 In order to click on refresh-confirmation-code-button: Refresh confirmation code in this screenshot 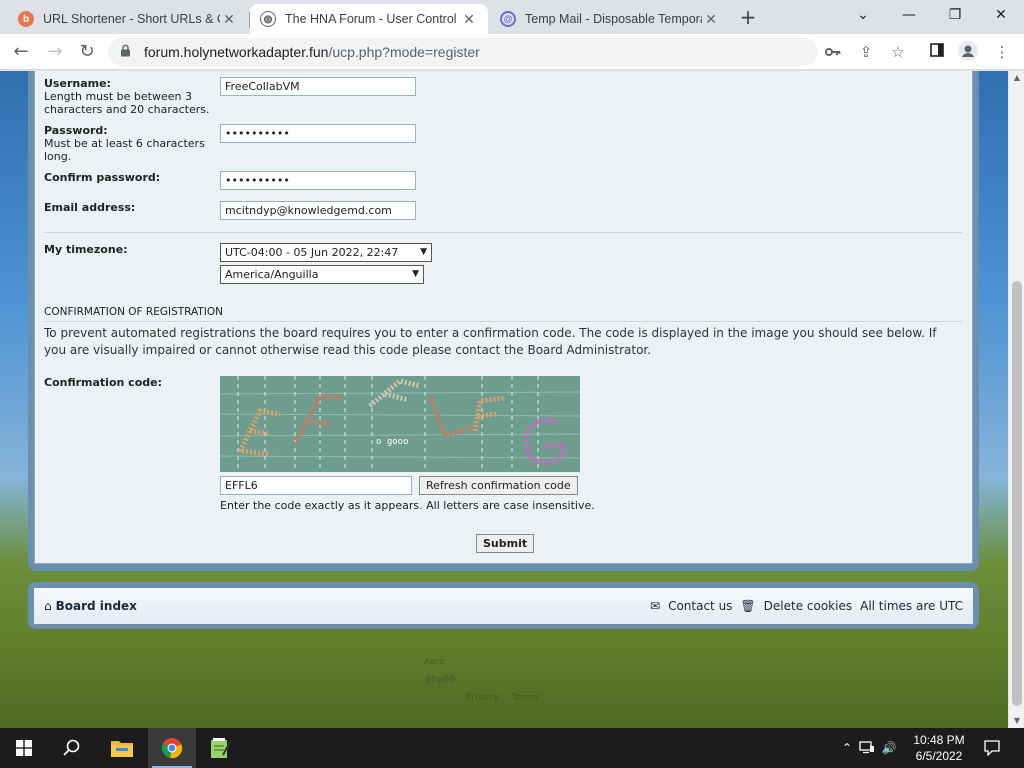, I will do `click(498, 485)`.